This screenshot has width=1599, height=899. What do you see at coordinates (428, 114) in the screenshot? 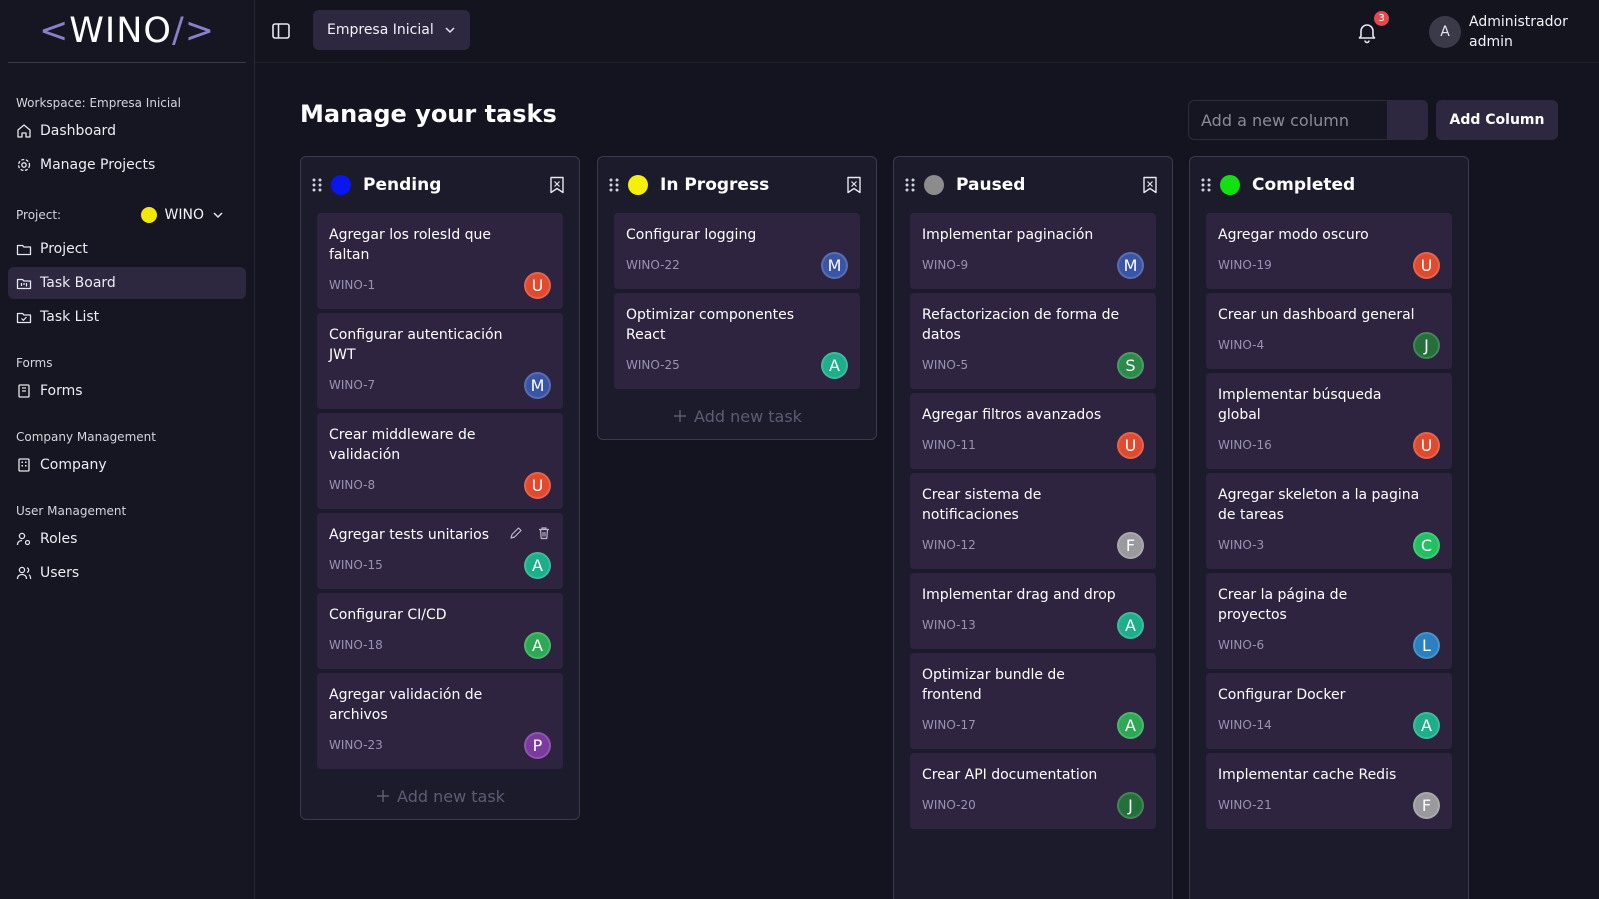
I see `page-title: Manage your tasks` at bounding box center [428, 114].